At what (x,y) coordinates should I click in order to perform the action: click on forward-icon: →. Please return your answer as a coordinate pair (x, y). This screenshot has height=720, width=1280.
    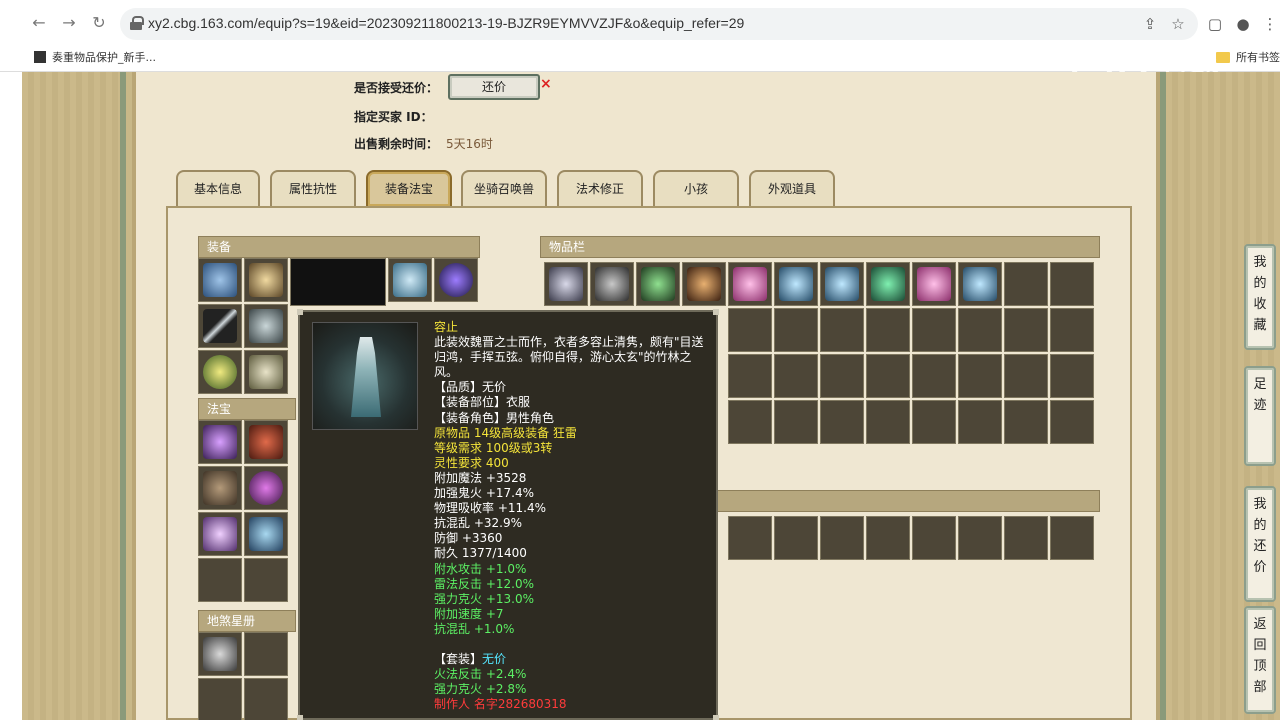
    Looking at the image, I should click on (69, 23).